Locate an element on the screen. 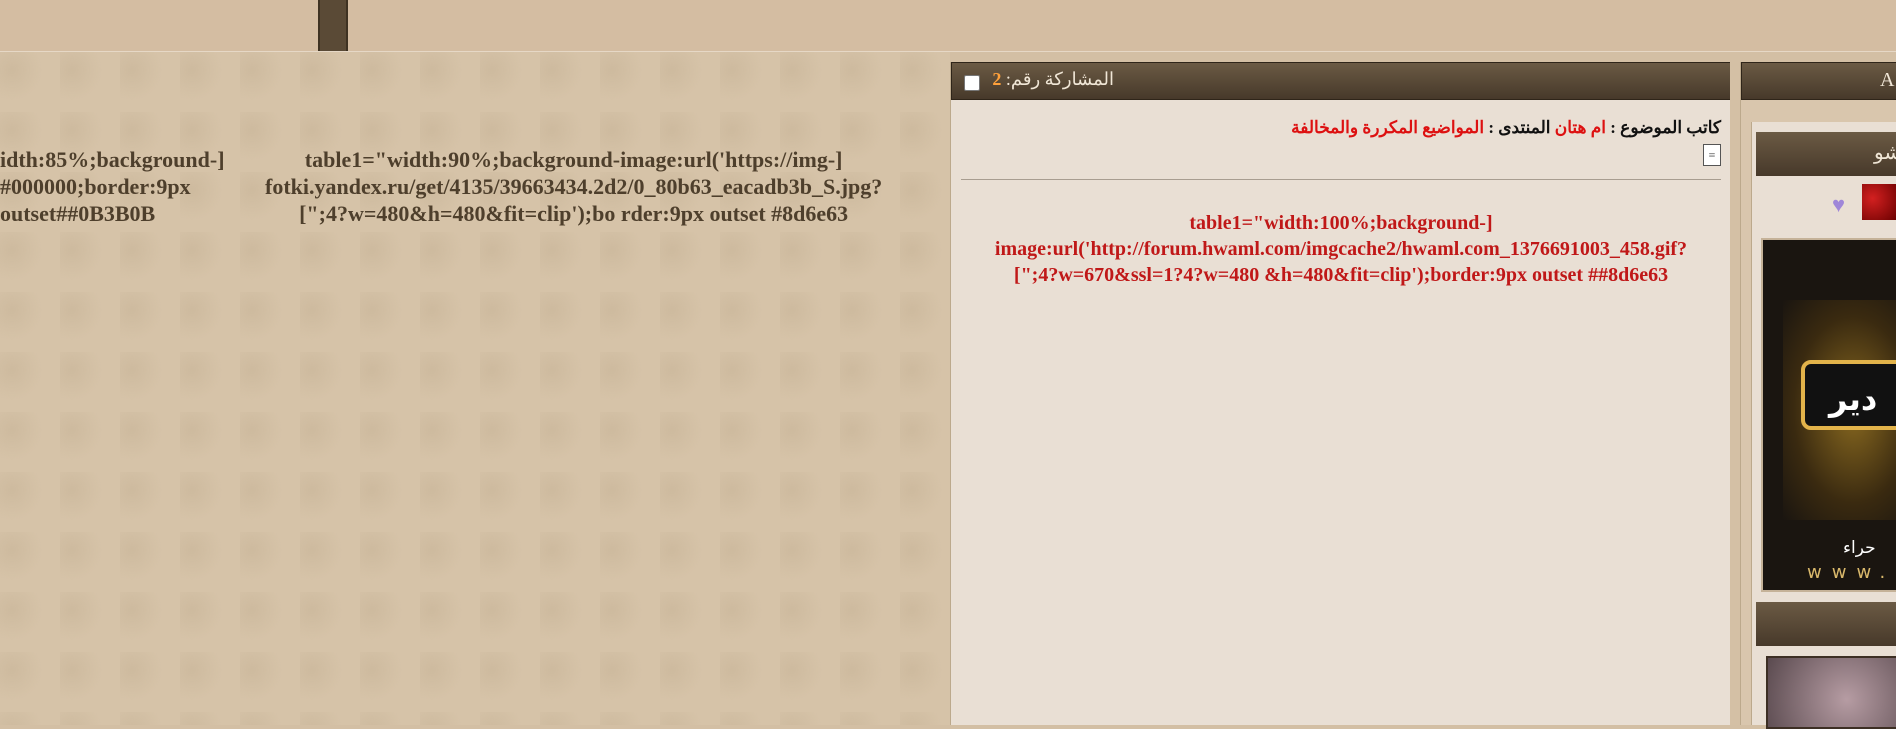 The height and width of the screenshot is (729, 1896). post-select-checkbox is located at coordinates (972, 83).